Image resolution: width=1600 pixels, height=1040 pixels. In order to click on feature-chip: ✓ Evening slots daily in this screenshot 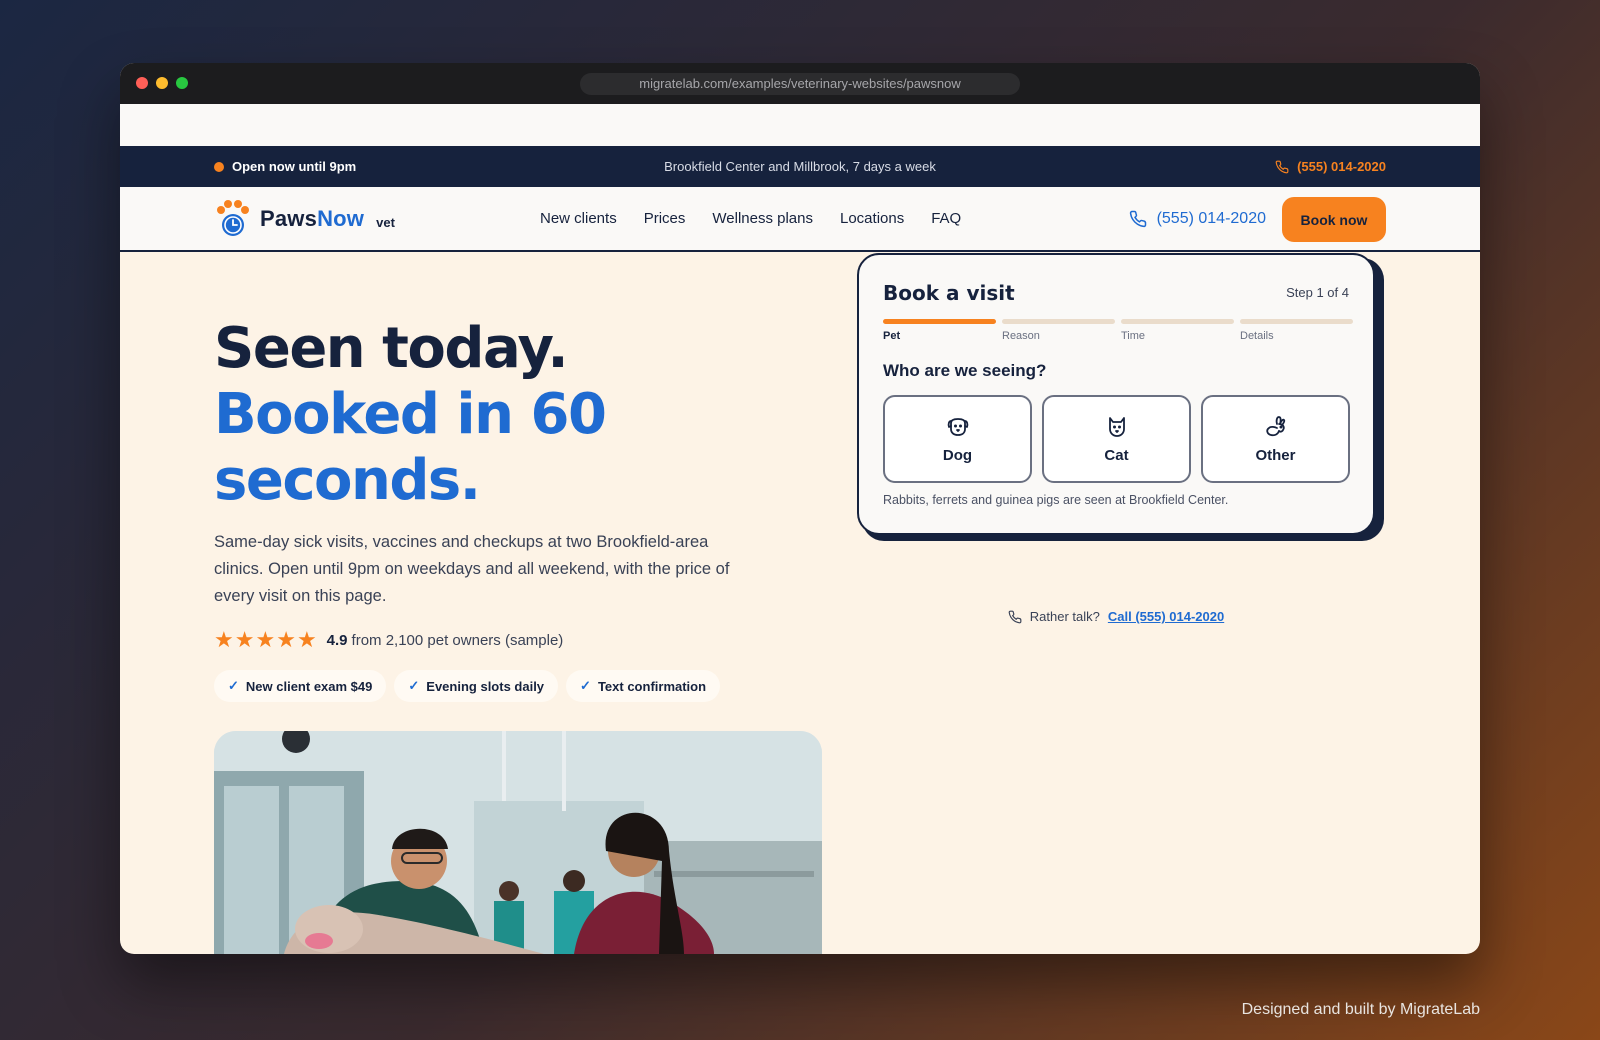, I will do `click(476, 686)`.